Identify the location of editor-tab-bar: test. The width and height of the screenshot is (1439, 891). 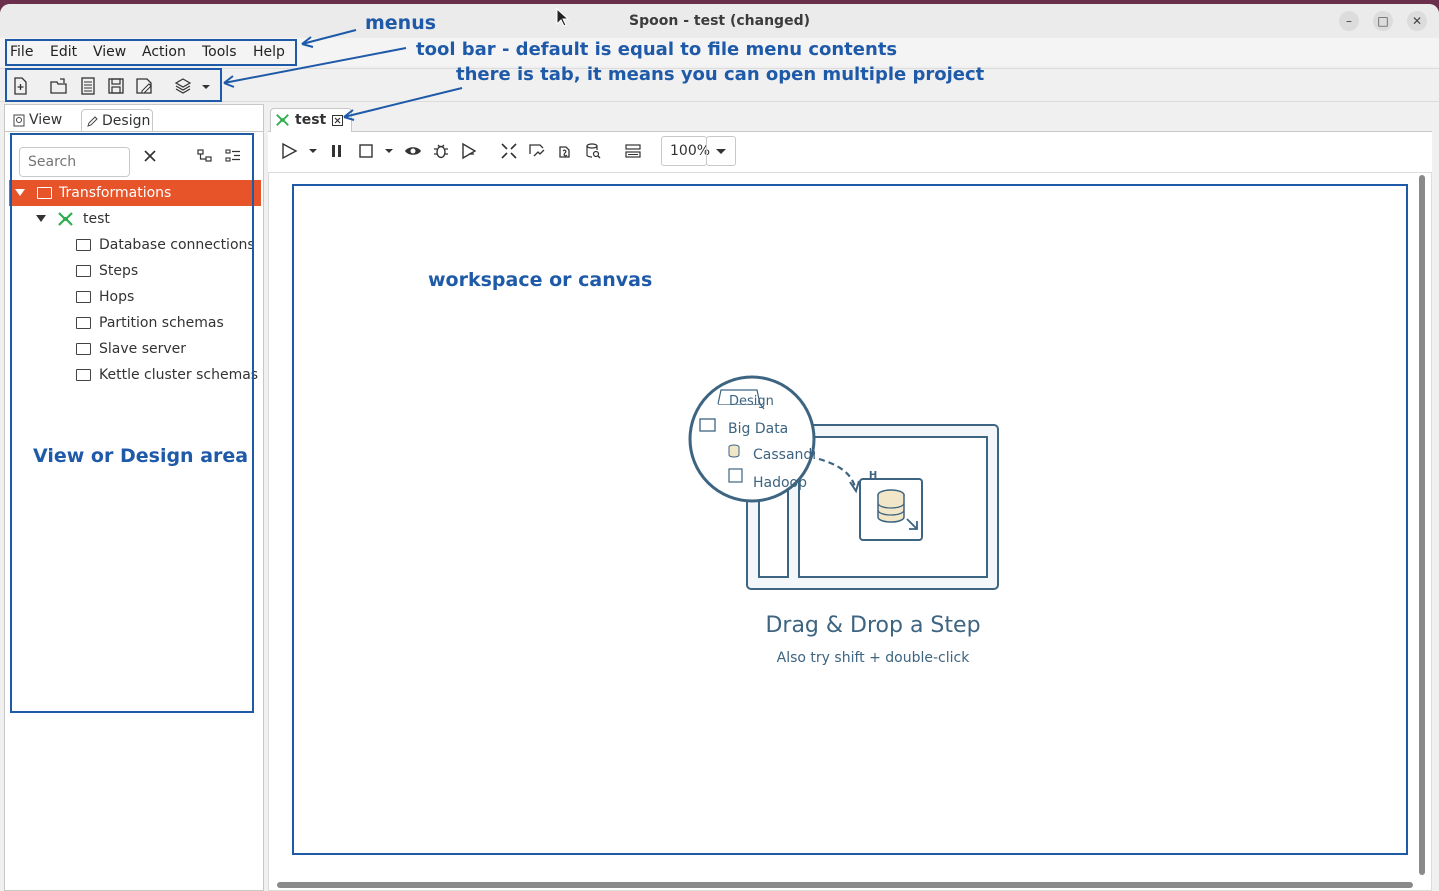
(850, 118).